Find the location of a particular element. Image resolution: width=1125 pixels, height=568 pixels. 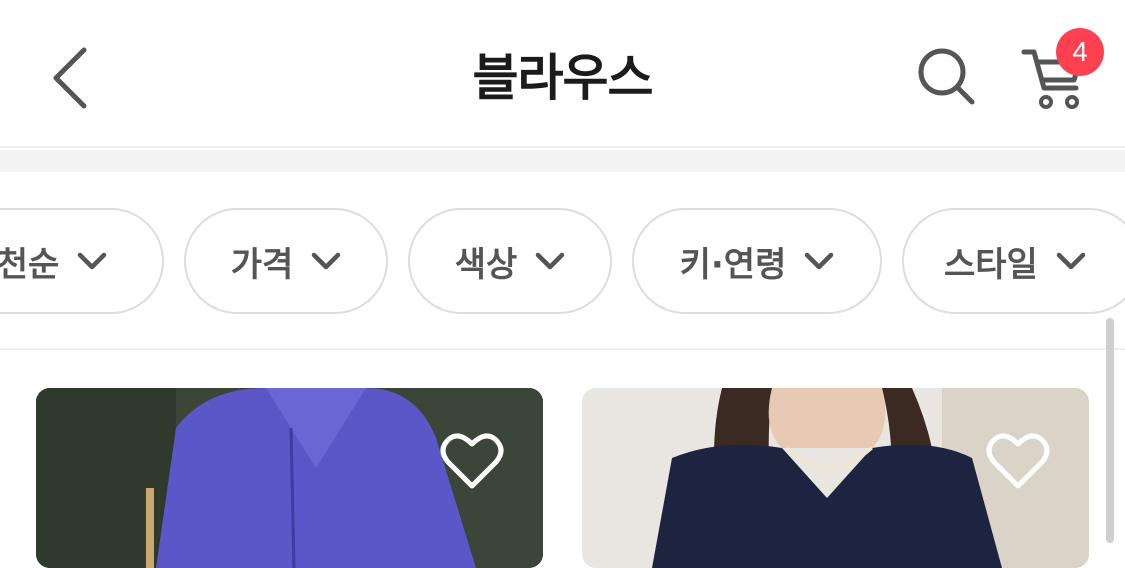

cart-count-badge: 4 is located at coordinates (1080, 52).